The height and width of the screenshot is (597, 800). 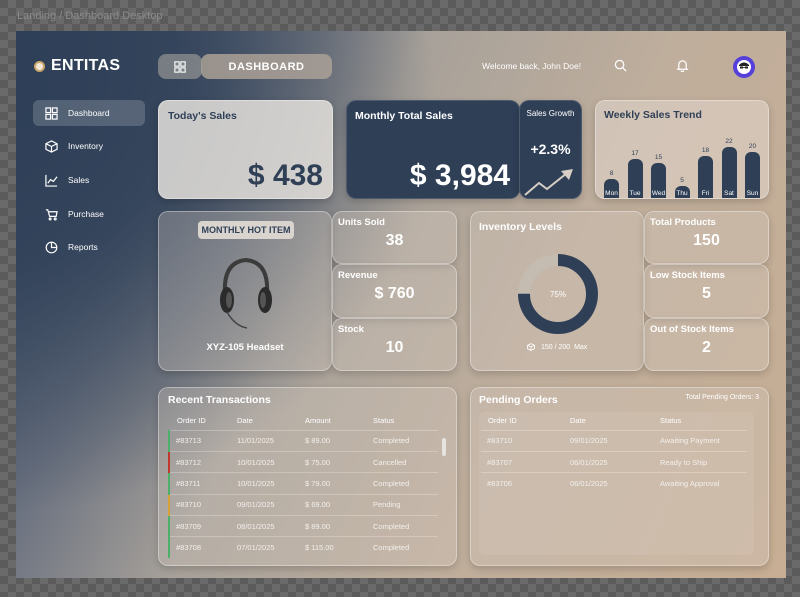 What do you see at coordinates (692, 329) in the screenshot?
I see `out-of-stock-label: Out of Stock Items` at bounding box center [692, 329].